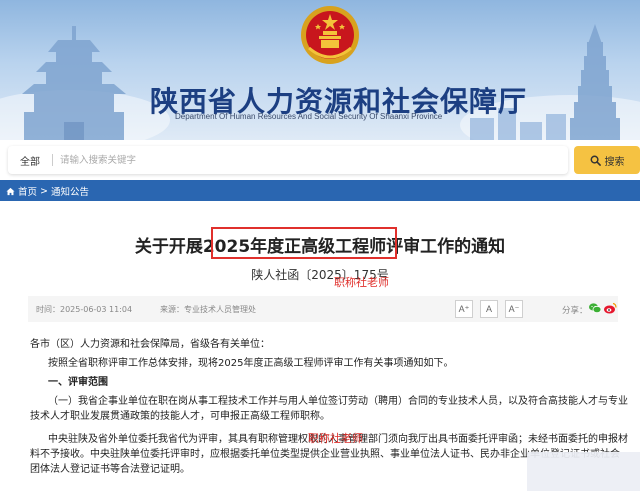  I want to click on home-icon, so click(10, 191).